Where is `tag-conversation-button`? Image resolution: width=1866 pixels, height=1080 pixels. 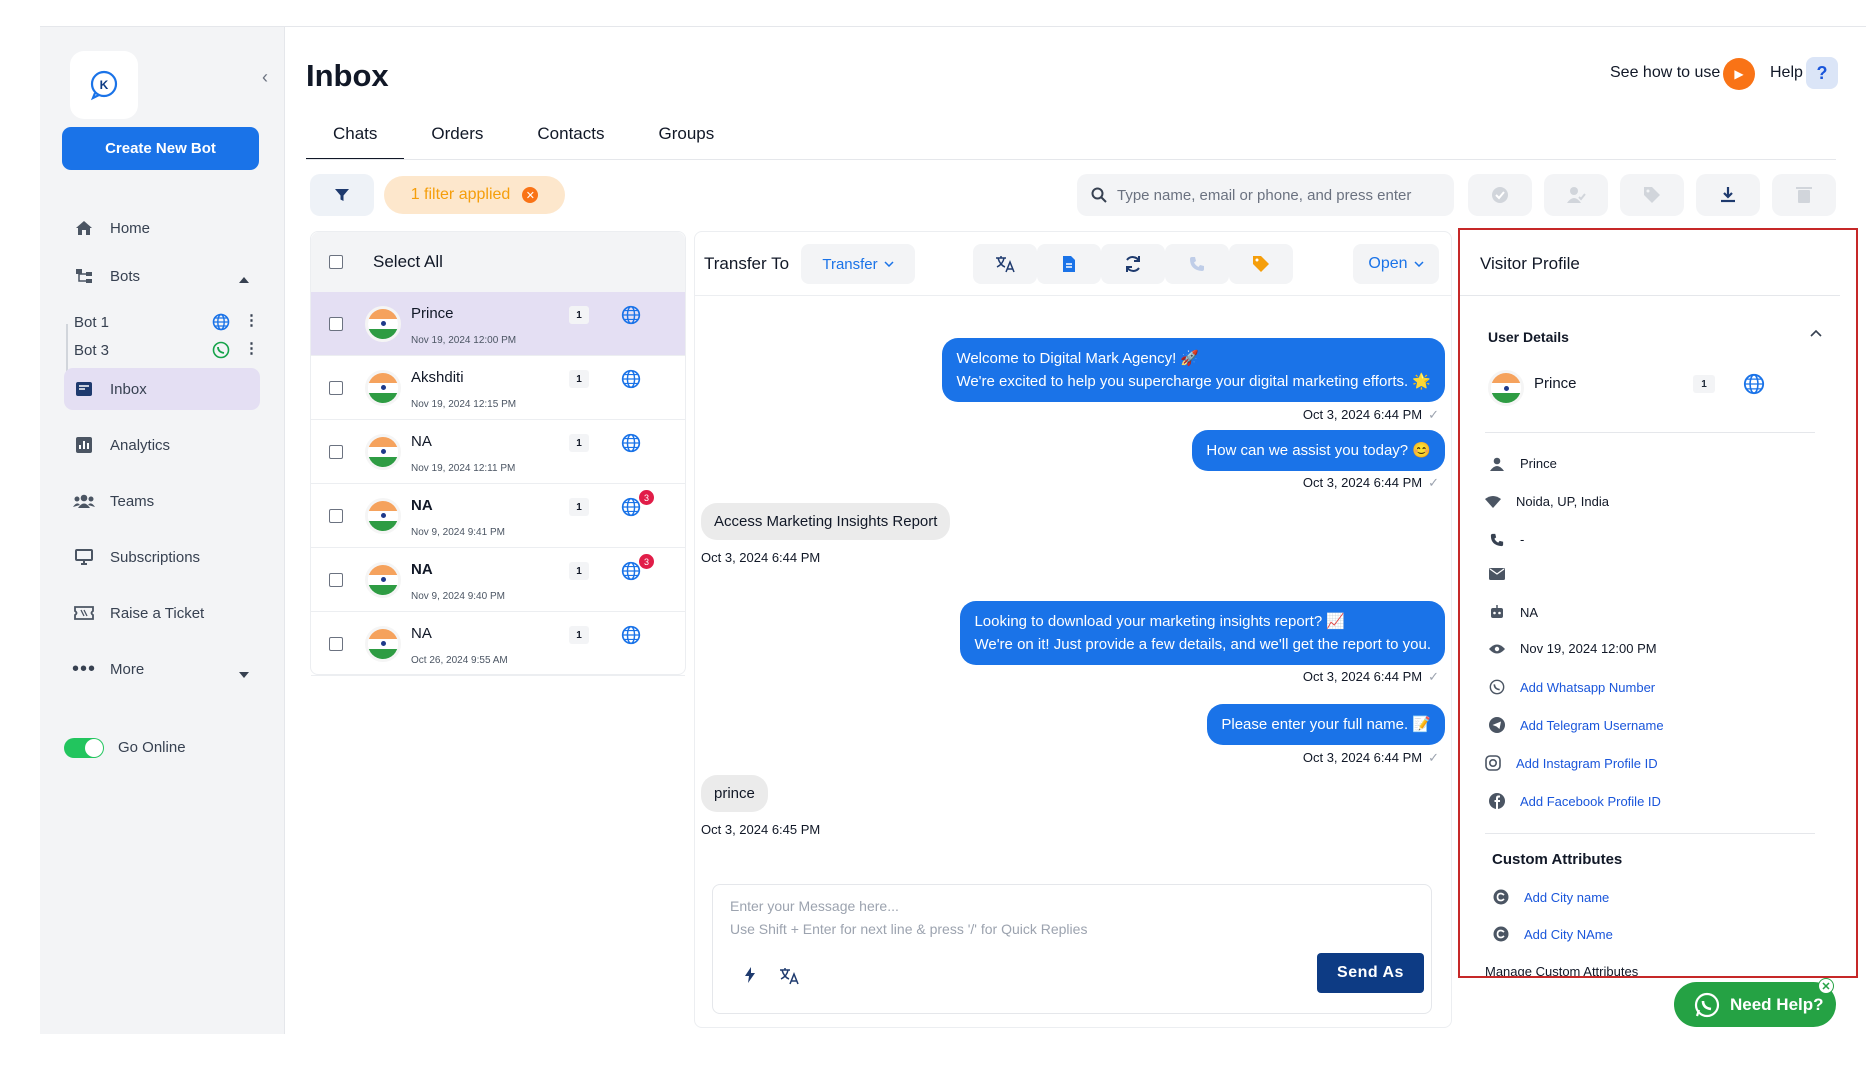 tag-conversation-button is located at coordinates (1261, 264).